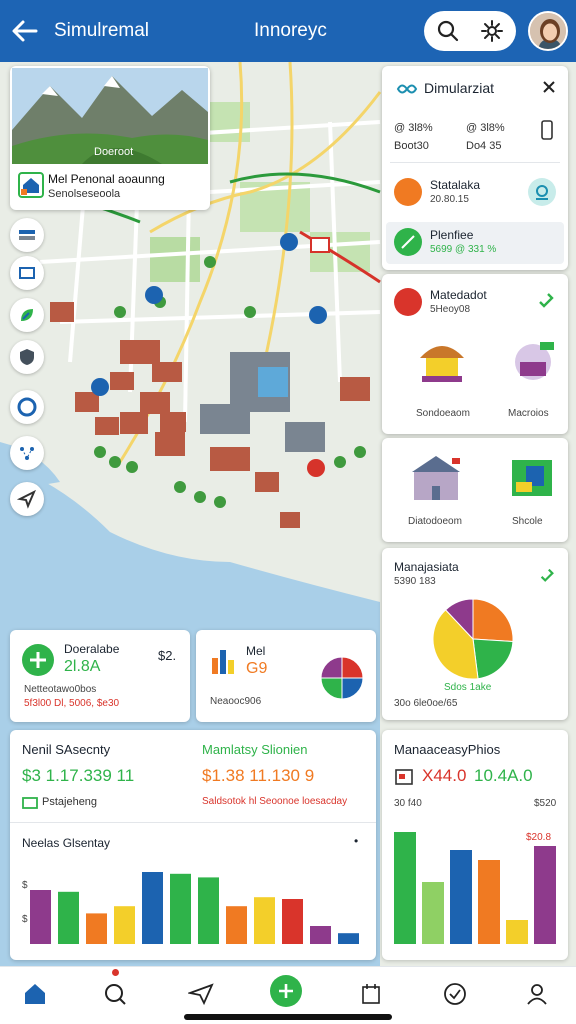 The height and width of the screenshot is (1024, 576). I want to click on manager-sub: 5390 183, so click(415, 581).